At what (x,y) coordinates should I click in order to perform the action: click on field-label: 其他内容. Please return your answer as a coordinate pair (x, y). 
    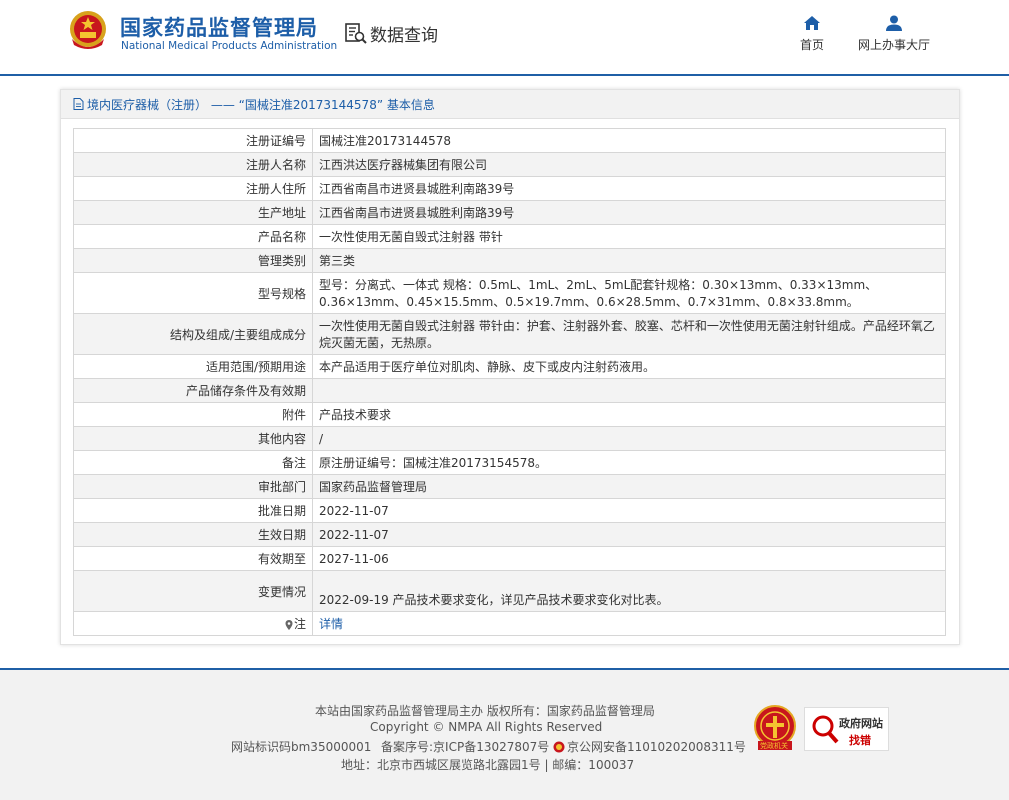
    Looking at the image, I should click on (193, 438).